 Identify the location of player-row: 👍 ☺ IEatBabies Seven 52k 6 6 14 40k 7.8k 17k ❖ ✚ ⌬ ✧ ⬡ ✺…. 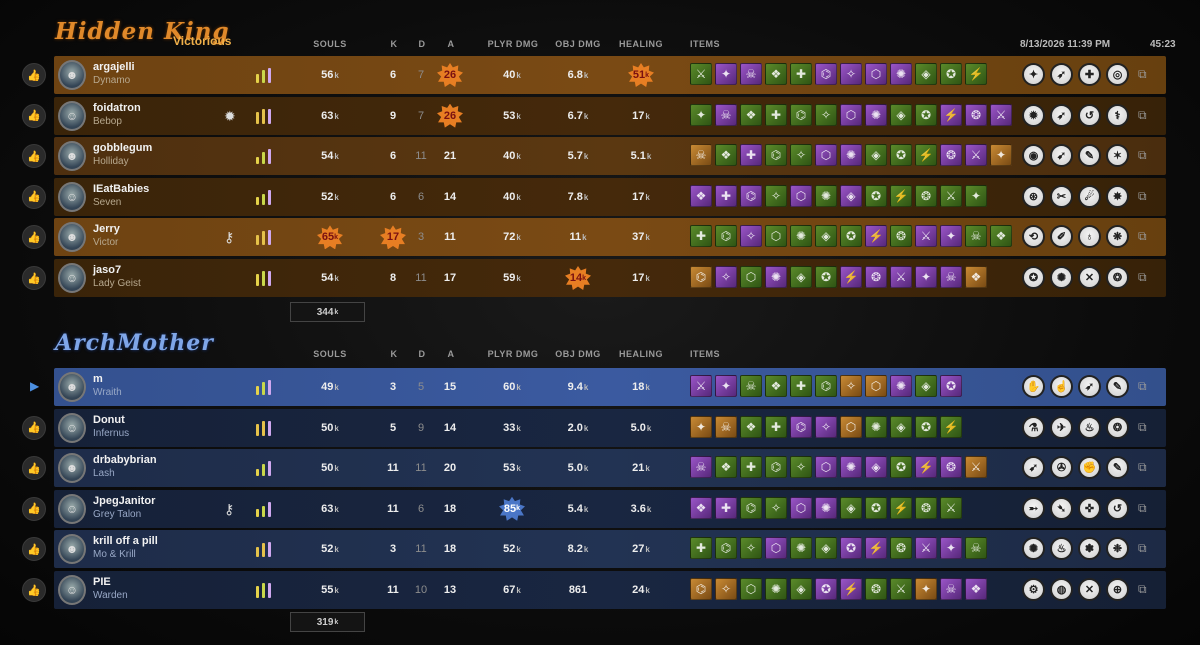
(600, 196).